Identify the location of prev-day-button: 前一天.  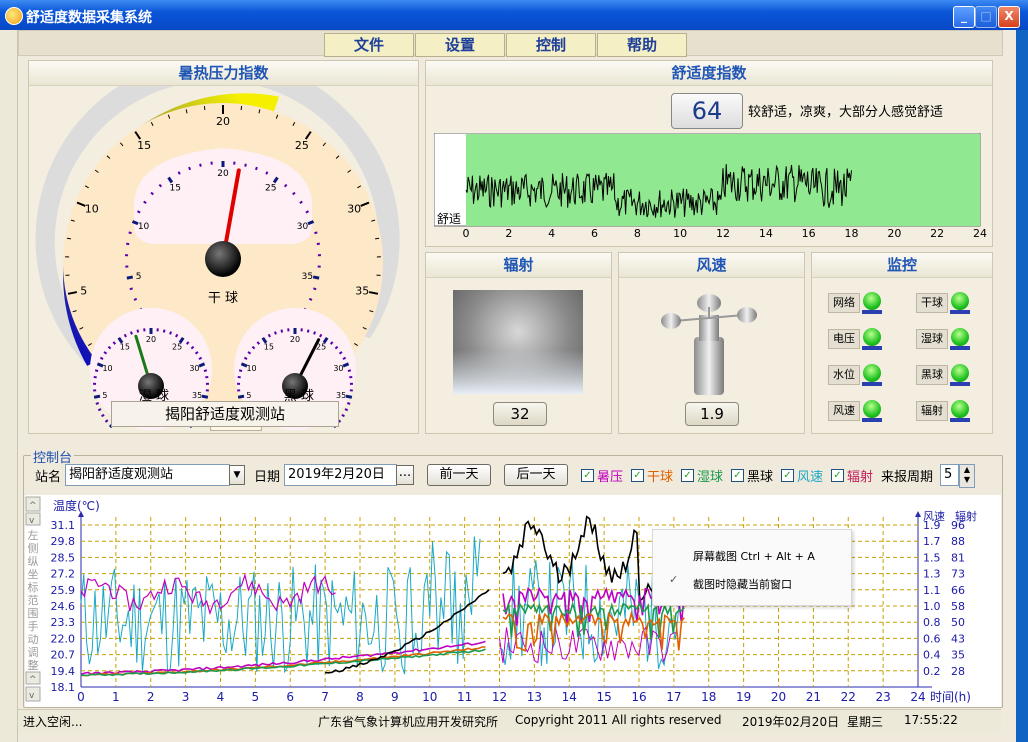
(459, 475).